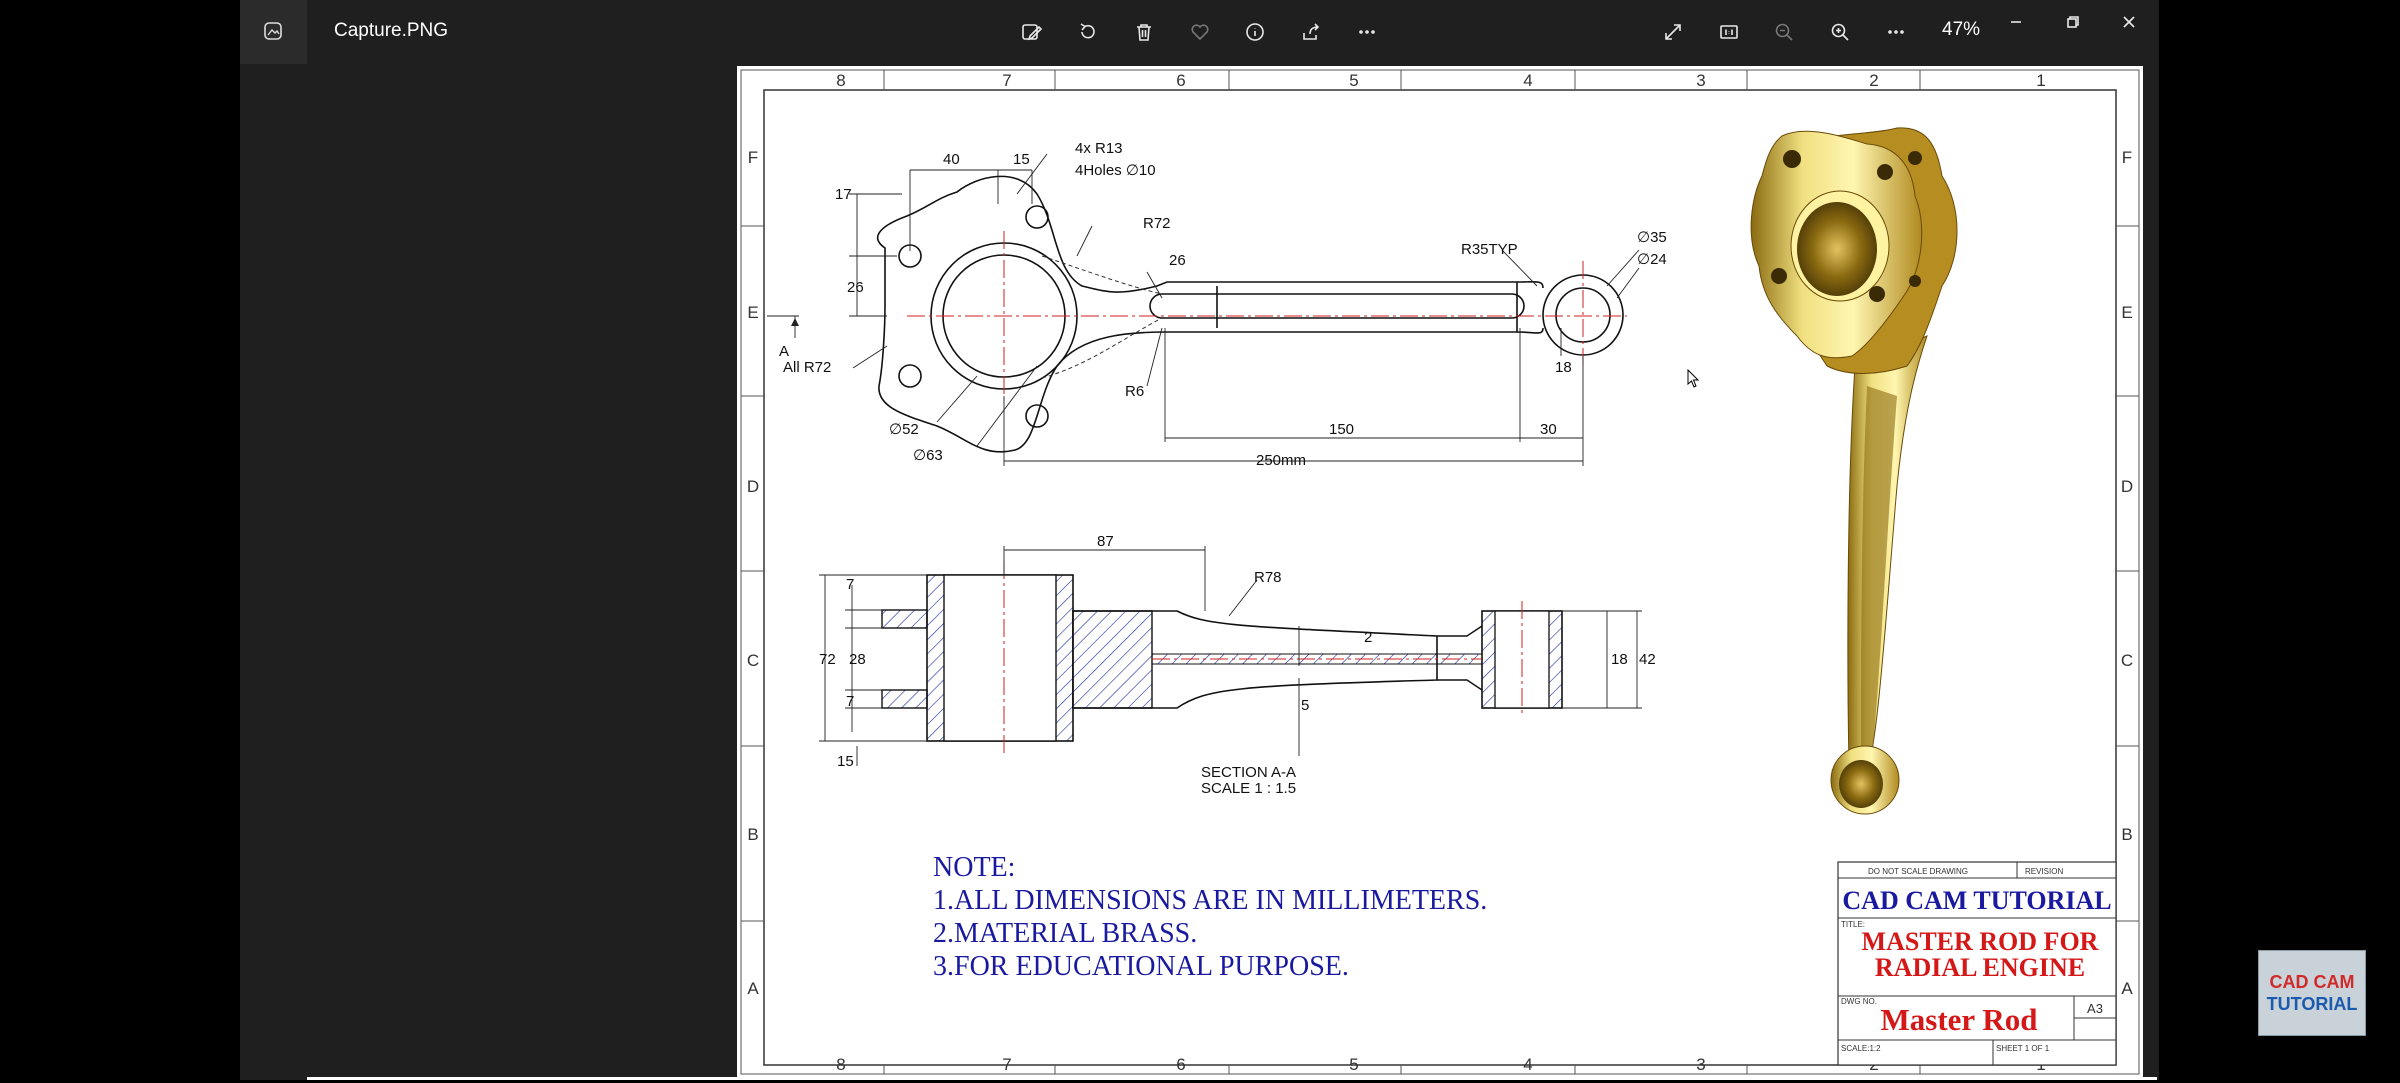  What do you see at coordinates (1673, 32) in the screenshot?
I see `full-screen-icon` at bounding box center [1673, 32].